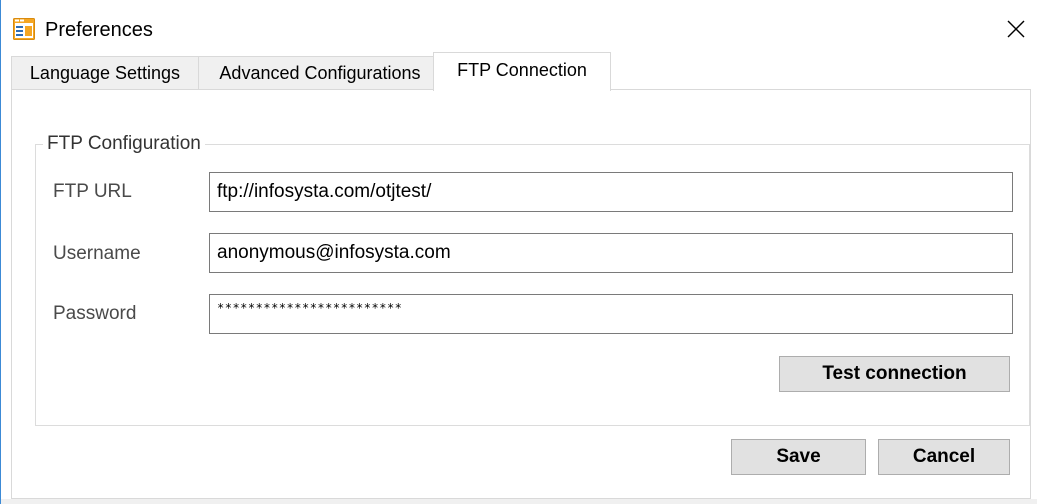 This screenshot has width=1037, height=504. I want to click on tab-advanced-configurations: Advanced Configurations, so click(320, 73).